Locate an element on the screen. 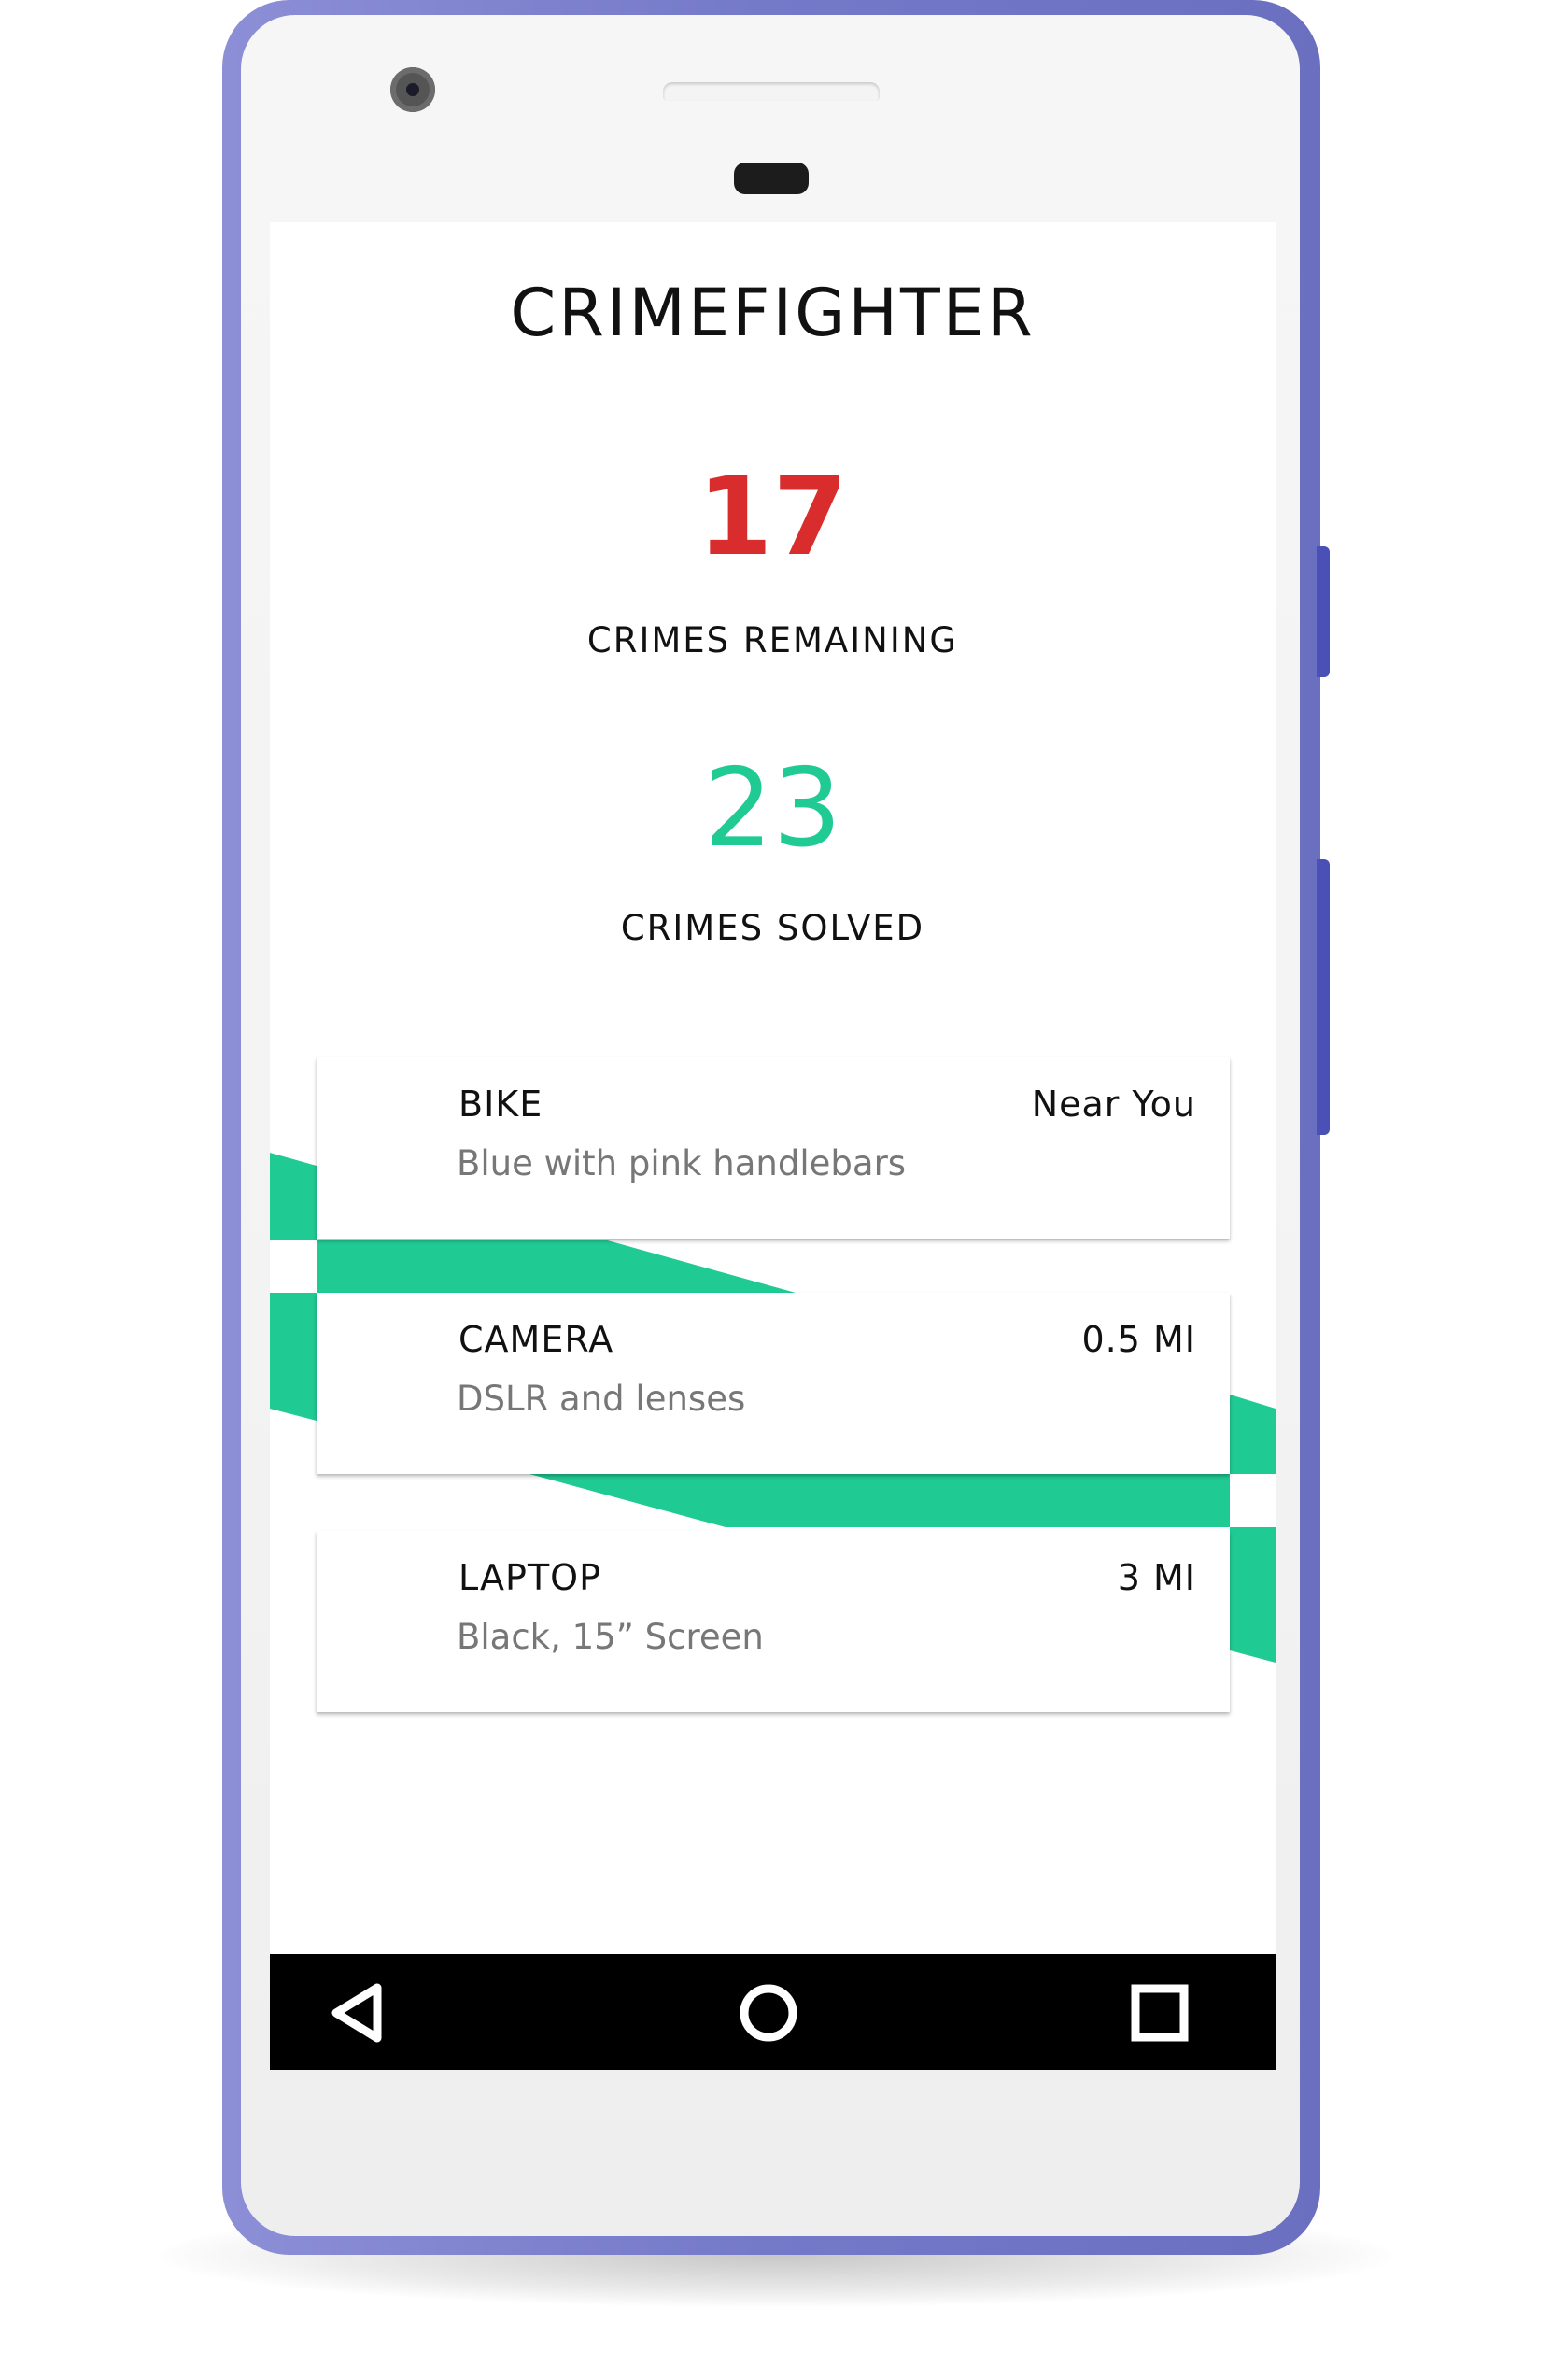 This screenshot has width=1551, height=2380. home-circle-icon is located at coordinates (768, 2013).